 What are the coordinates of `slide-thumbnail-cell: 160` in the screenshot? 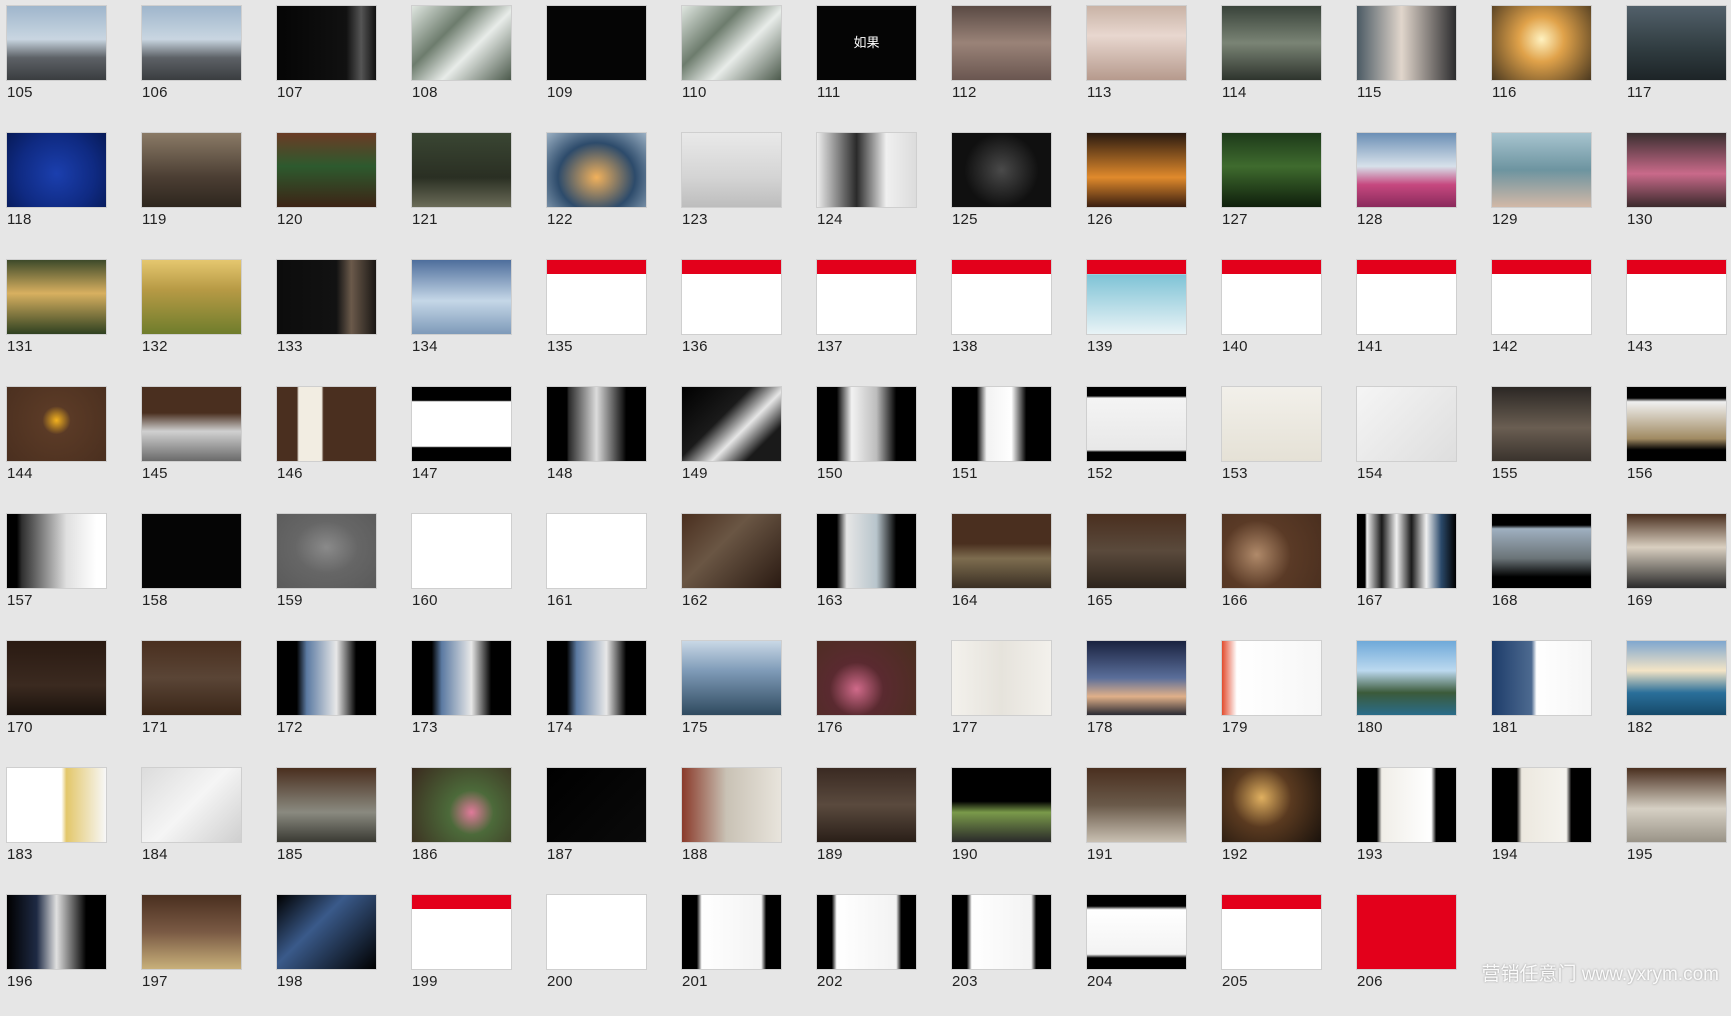 It's located at (473, 571).